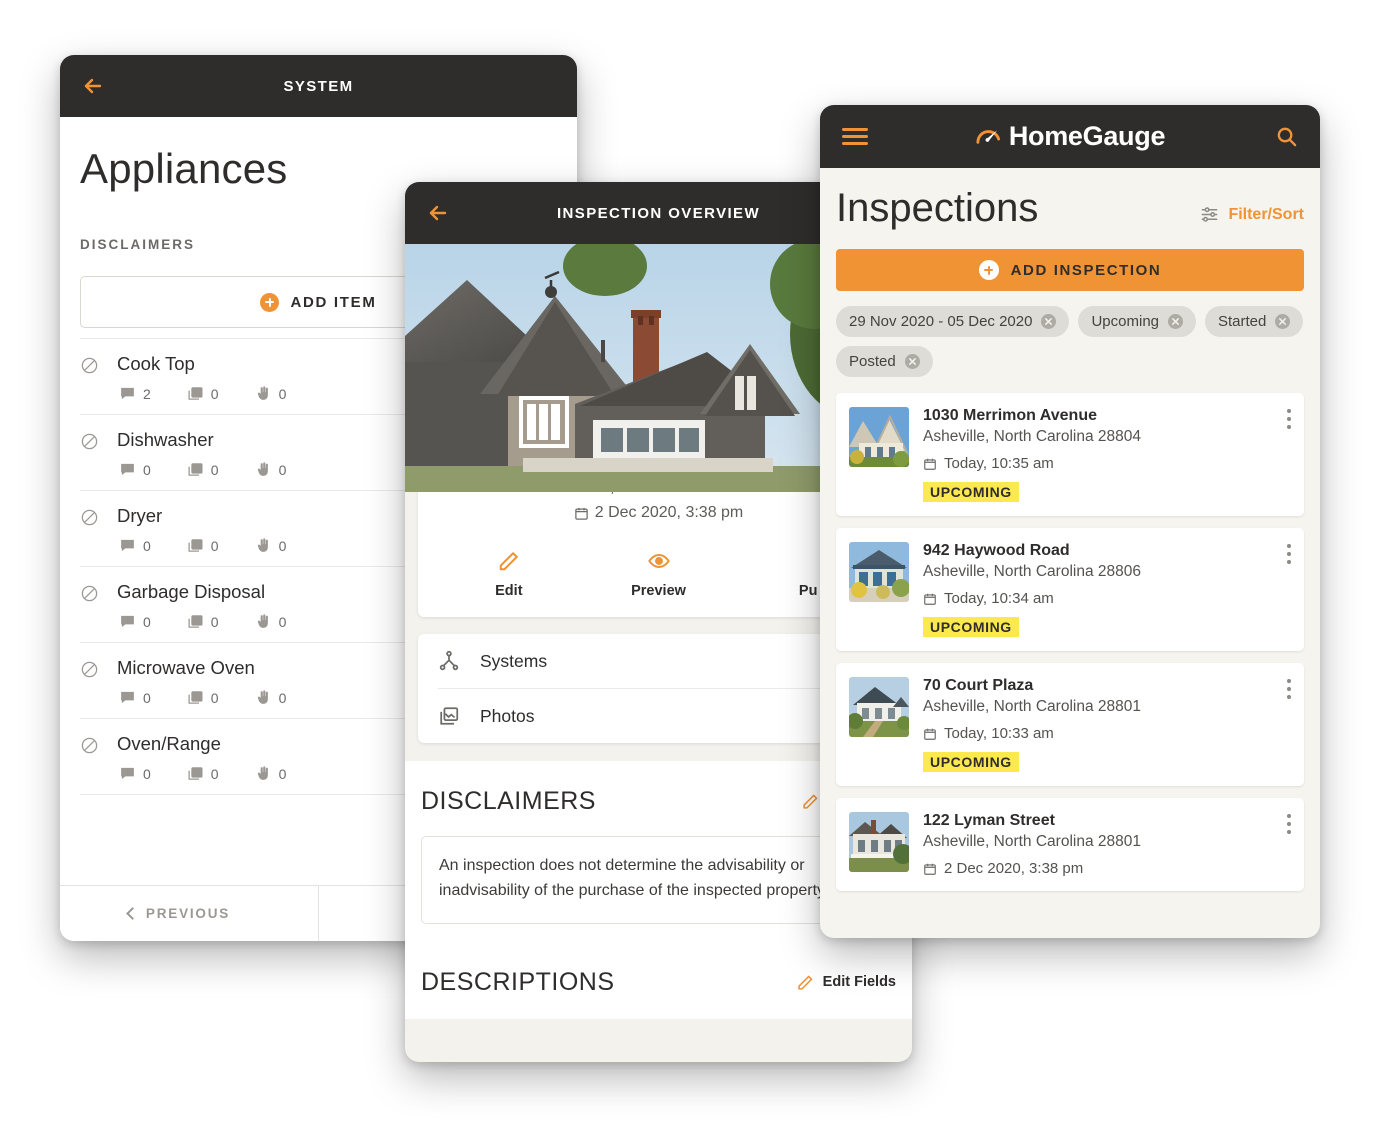 Image resolution: width=1386 pixels, height=1132 pixels. Describe the element at coordinates (1242, 321) in the screenshot. I see `chip-label: Started` at that location.